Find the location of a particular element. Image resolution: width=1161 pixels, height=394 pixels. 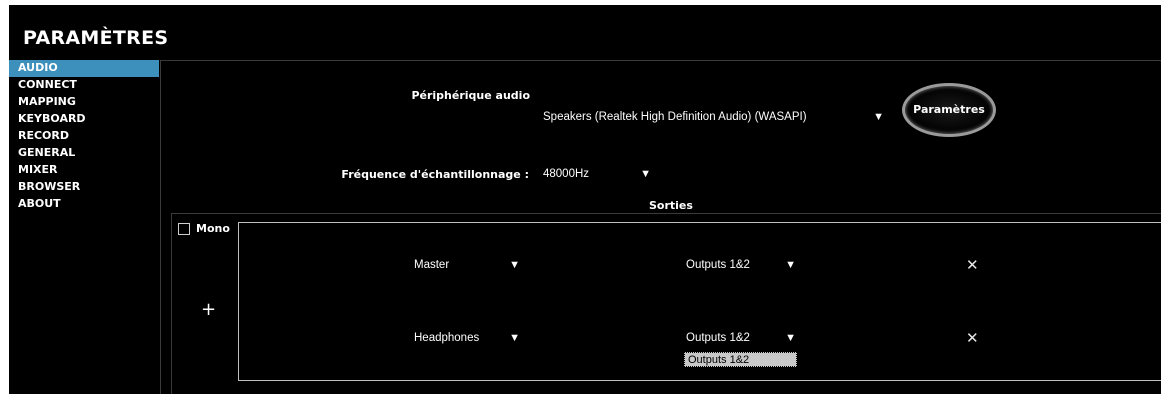

route-1-output-select: Outputs 1&2 ▼ is located at coordinates (742, 265).